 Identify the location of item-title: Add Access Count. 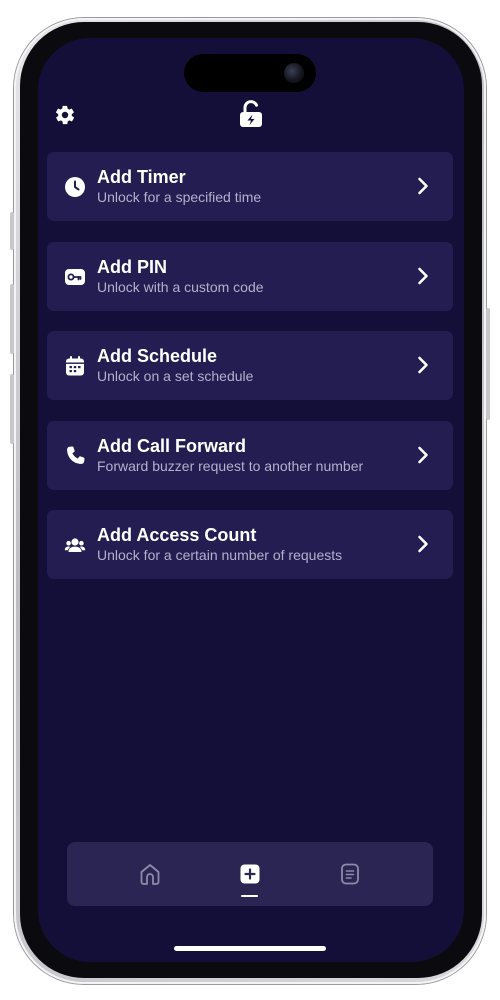
(177, 535).